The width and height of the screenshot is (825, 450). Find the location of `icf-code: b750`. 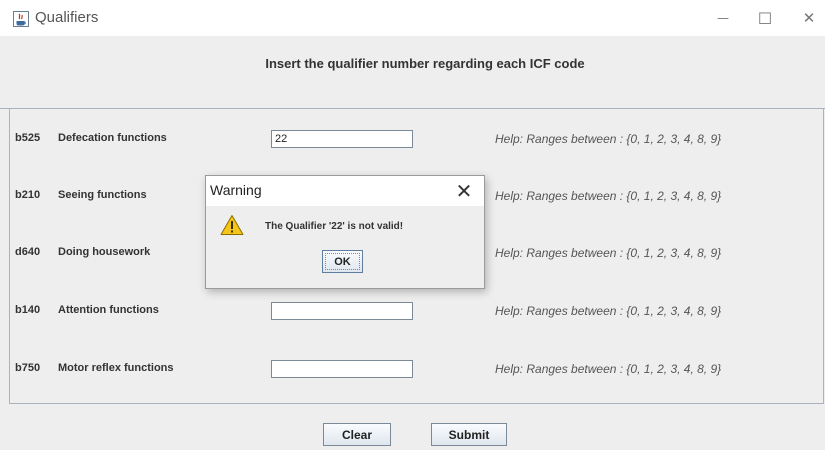

icf-code: b750 is located at coordinates (28, 368).